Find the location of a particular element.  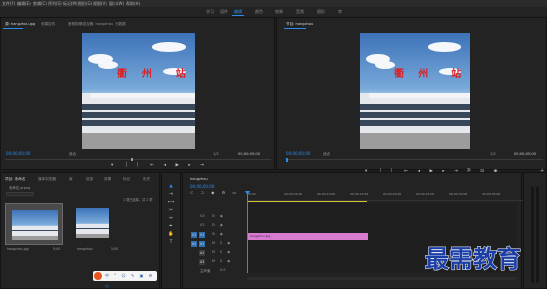

watermark-text: 最需教育 is located at coordinates (473, 258).